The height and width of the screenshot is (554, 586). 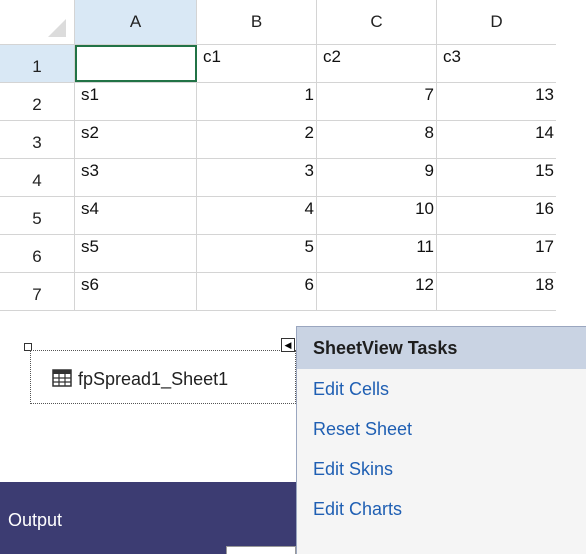 I want to click on smart-tag-arrow-icon: ◀, so click(x=288, y=345).